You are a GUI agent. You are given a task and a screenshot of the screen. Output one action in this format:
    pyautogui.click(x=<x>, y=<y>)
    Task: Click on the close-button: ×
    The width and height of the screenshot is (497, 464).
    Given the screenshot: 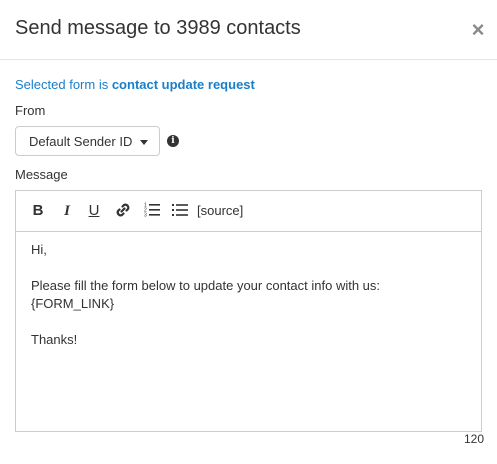 What is the action you would take?
    pyautogui.click(x=478, y=30)
    